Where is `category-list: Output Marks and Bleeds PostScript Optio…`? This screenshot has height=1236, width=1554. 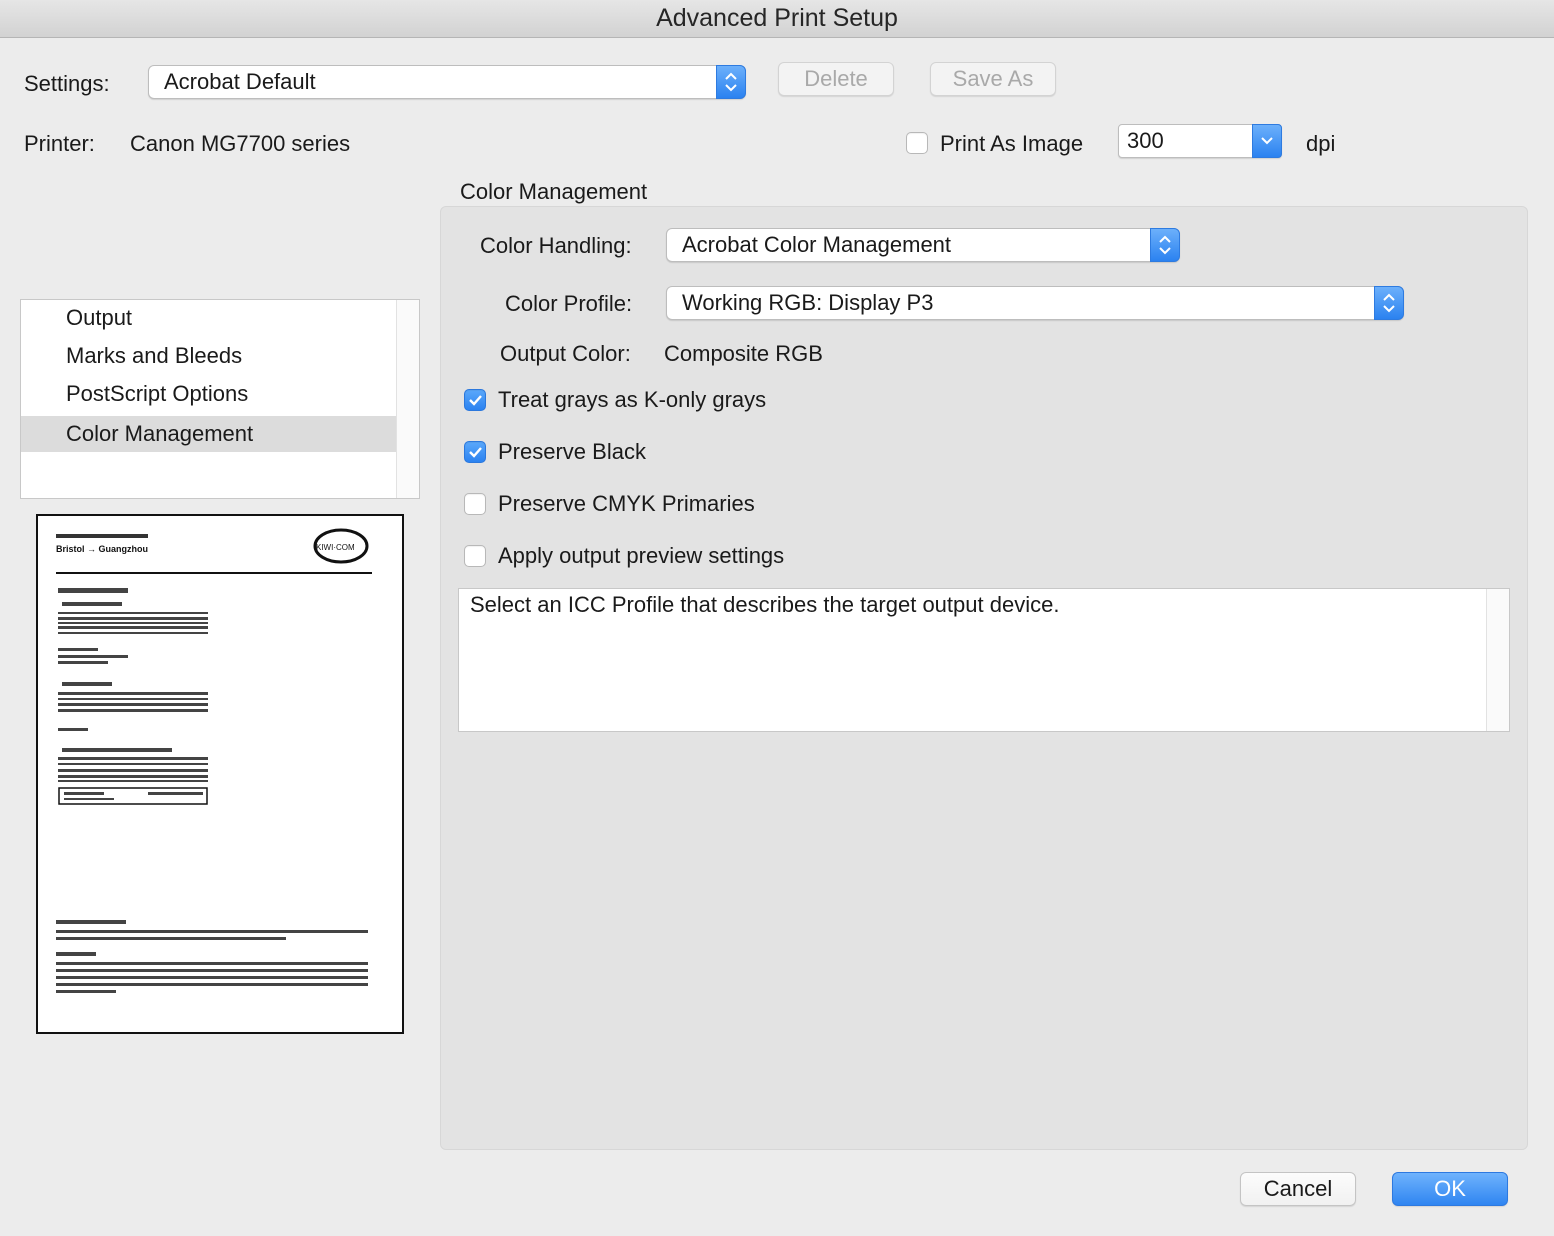
category-list: Output Marks and Bleeds PostScript Optio… is located at coordinates (220, 399).